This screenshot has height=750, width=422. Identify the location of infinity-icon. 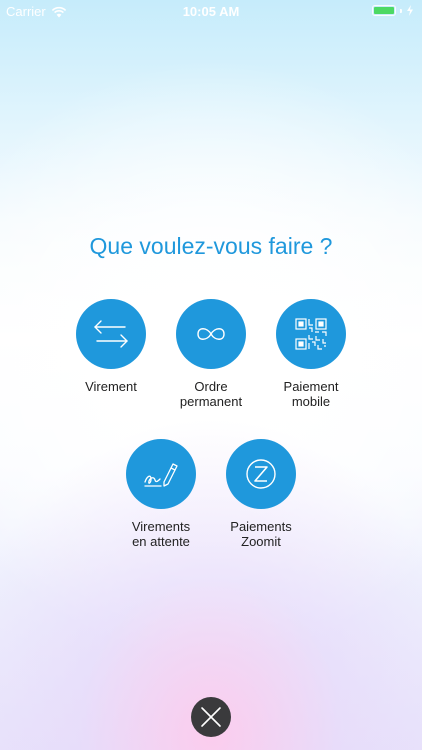
(211, 334).